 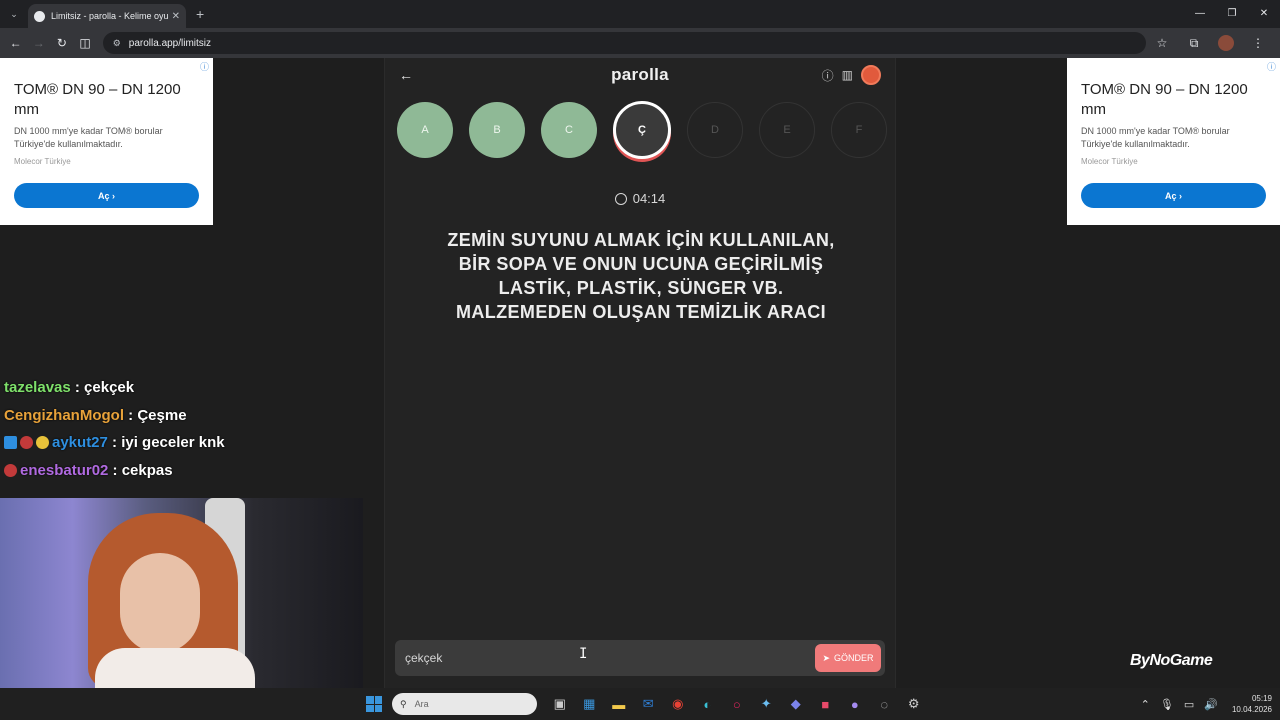 I want to click on taskbar-date: 10.04.2026, so click(x=1251, y=709).